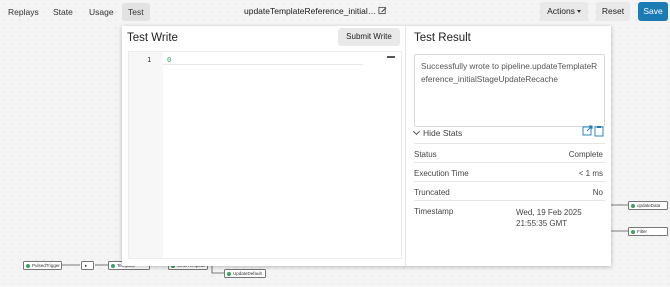 This screenshot has width=670, height=287. I want to click on stat-row-timestamp: Timestamp Wed, 19 Feb 2025 21:55:35 GMT, so click(509, 217).